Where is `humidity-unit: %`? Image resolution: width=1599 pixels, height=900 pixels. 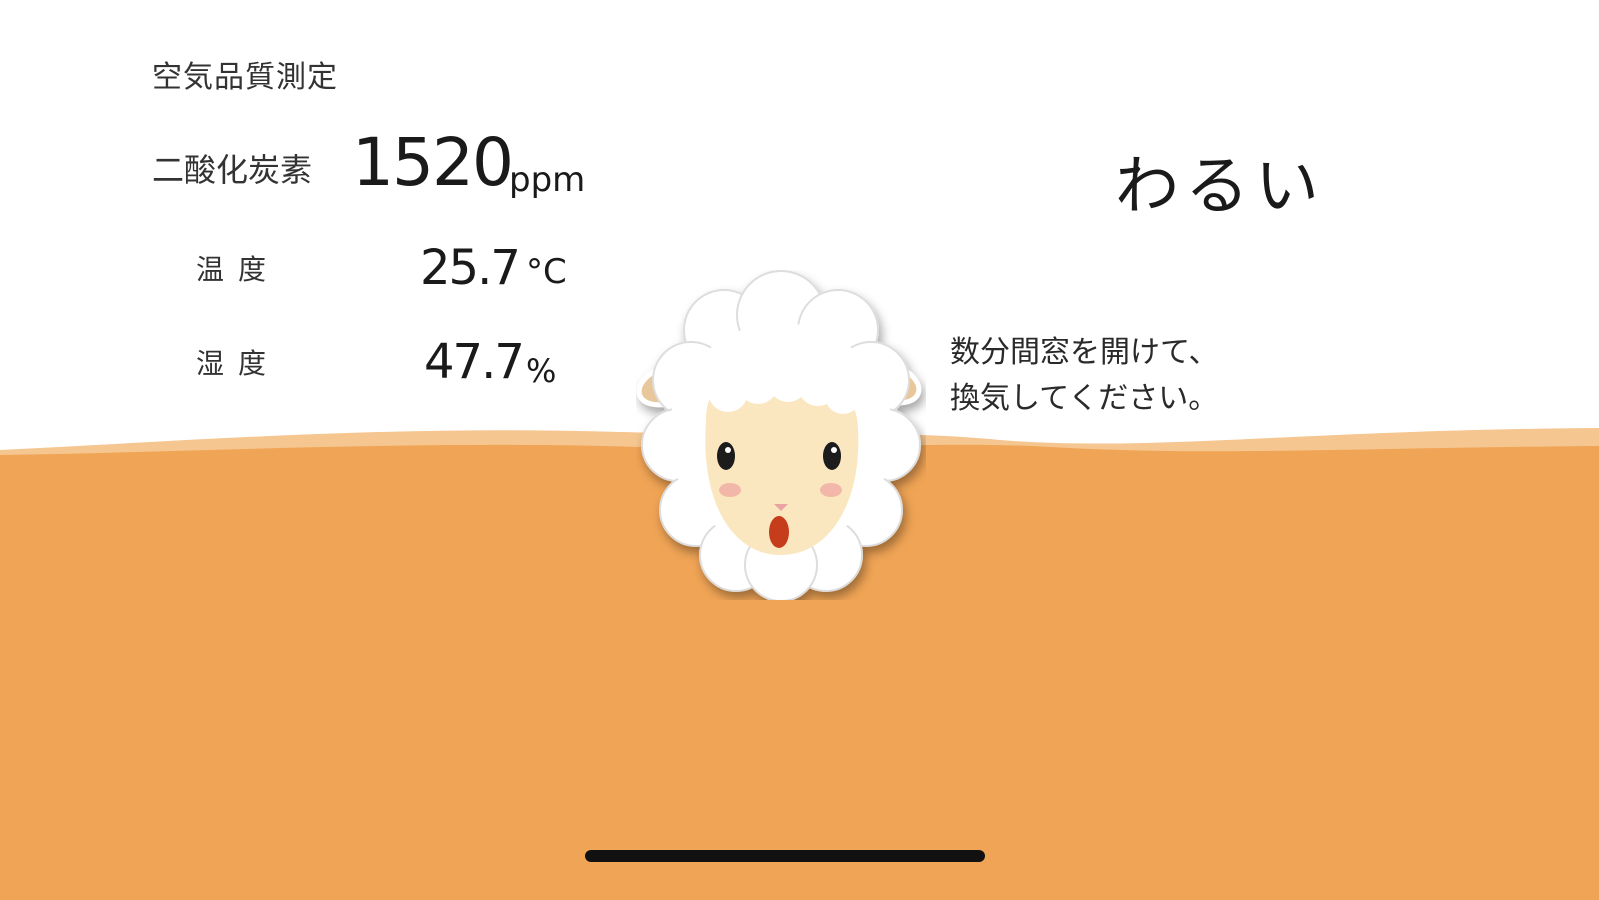 humidity-unit: % is located at coordinates (541, 371).